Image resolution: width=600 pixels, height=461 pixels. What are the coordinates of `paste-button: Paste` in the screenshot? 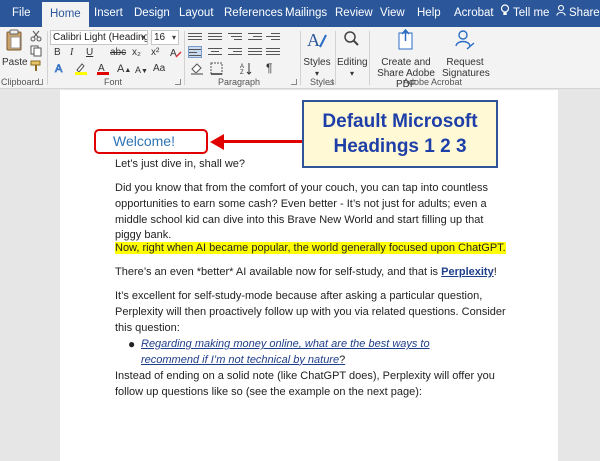 It's located at (15, 48).